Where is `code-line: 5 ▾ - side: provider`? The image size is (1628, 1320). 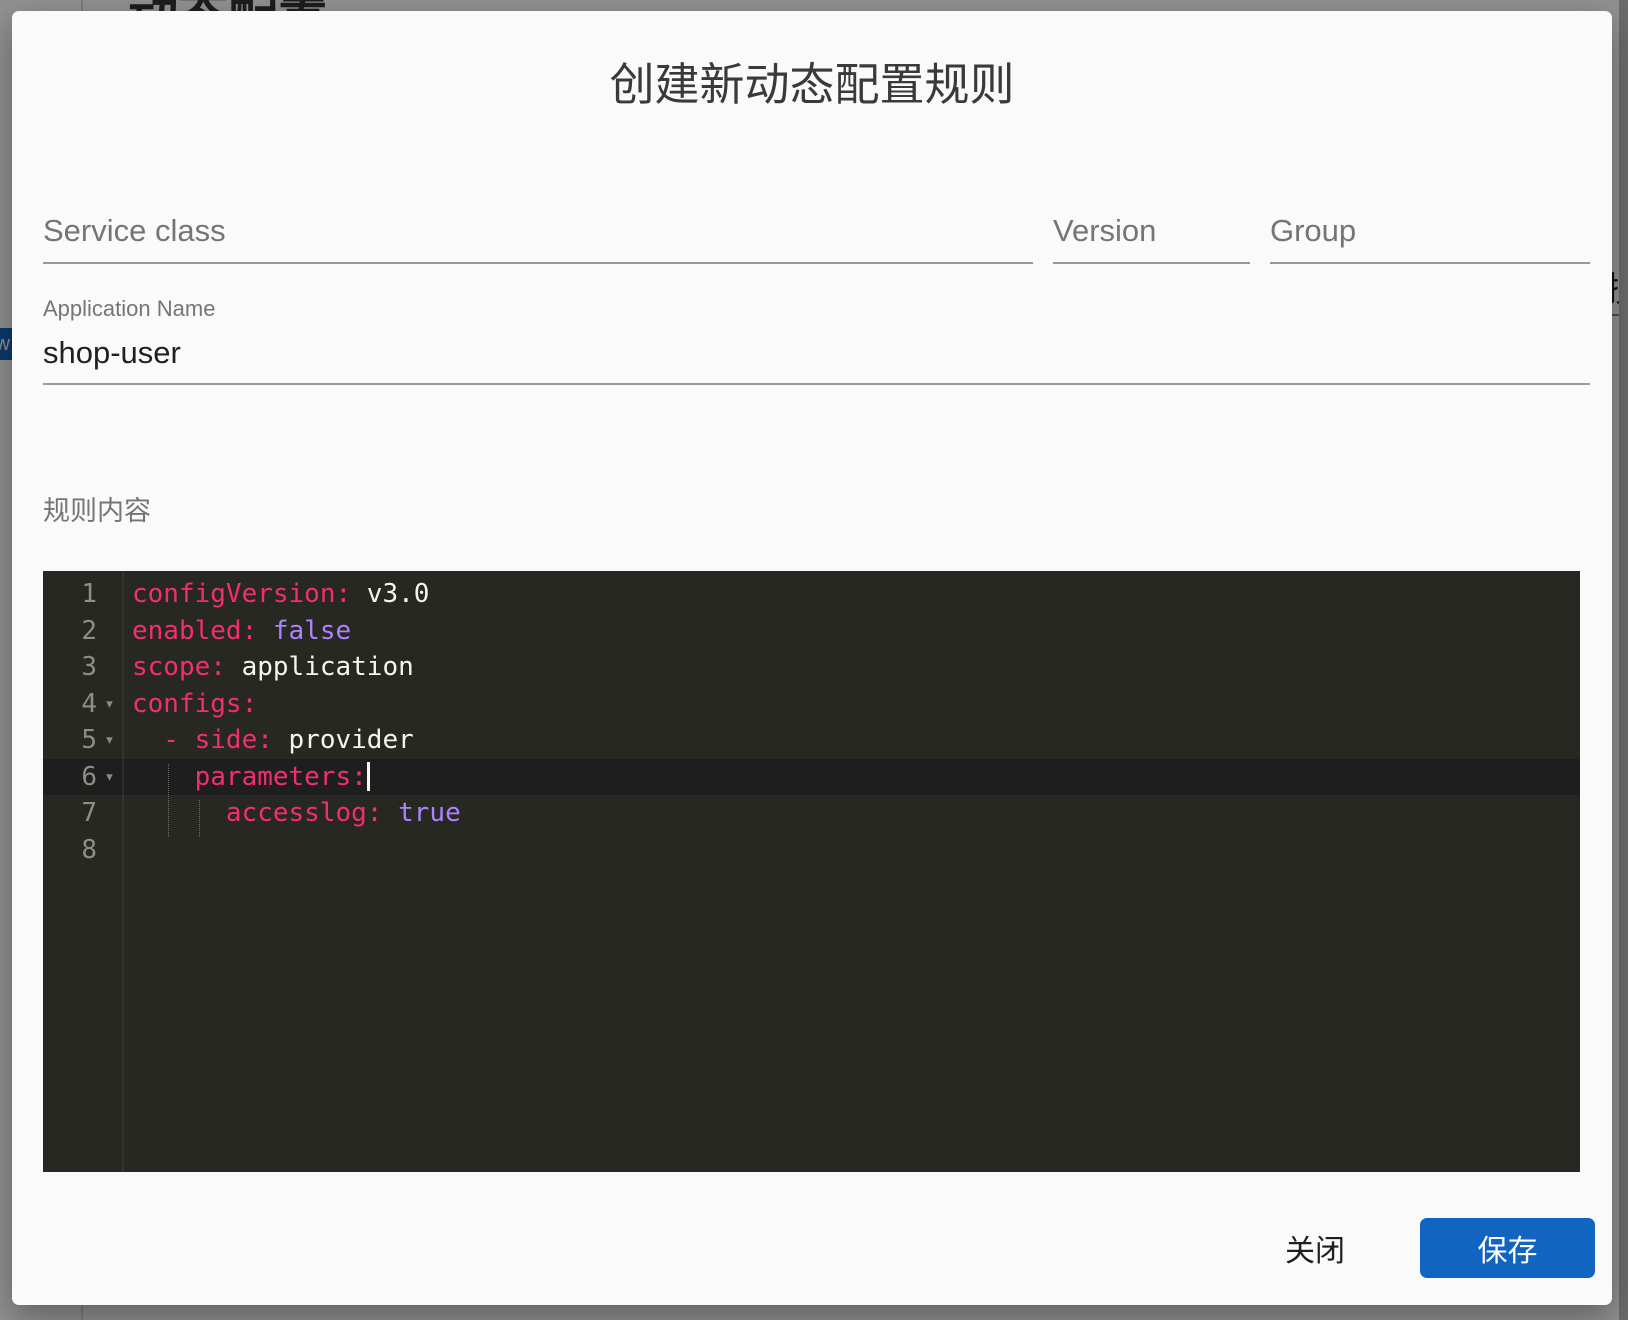
code-line: 5 ▾ - side: provider is located at coordinates (811, 740).